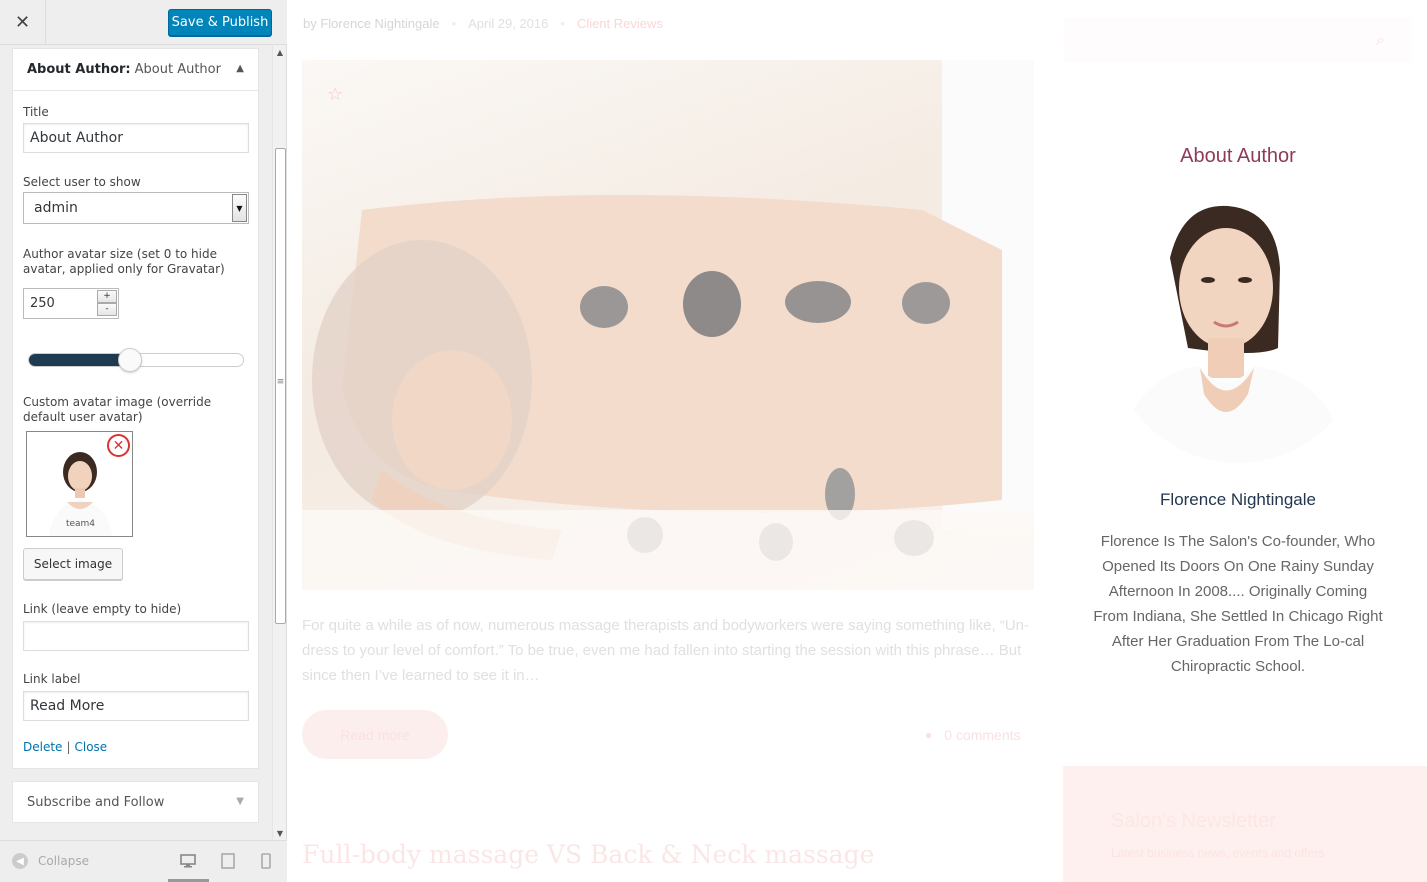 The height and width of the screenshot is (882, 1427). What do you see at coordinates (63, 861) in the screenshot?
I see `collapse-label: Collapse` at bounding box center [63, 861].